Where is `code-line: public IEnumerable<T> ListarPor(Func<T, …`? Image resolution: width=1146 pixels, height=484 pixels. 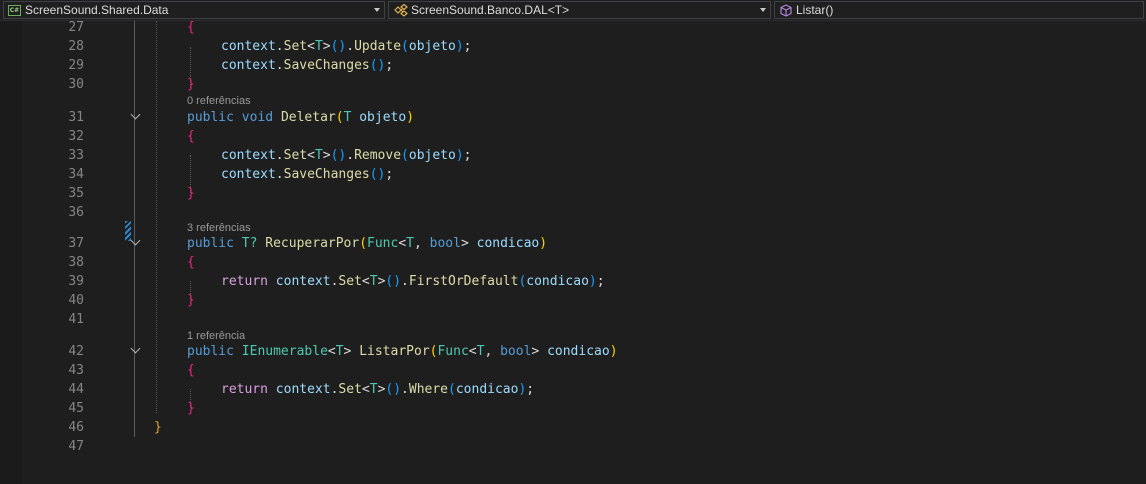
code-line: public IEnumerable<T> ListarPor(Func<T, … is located at coordinates (402, 351).